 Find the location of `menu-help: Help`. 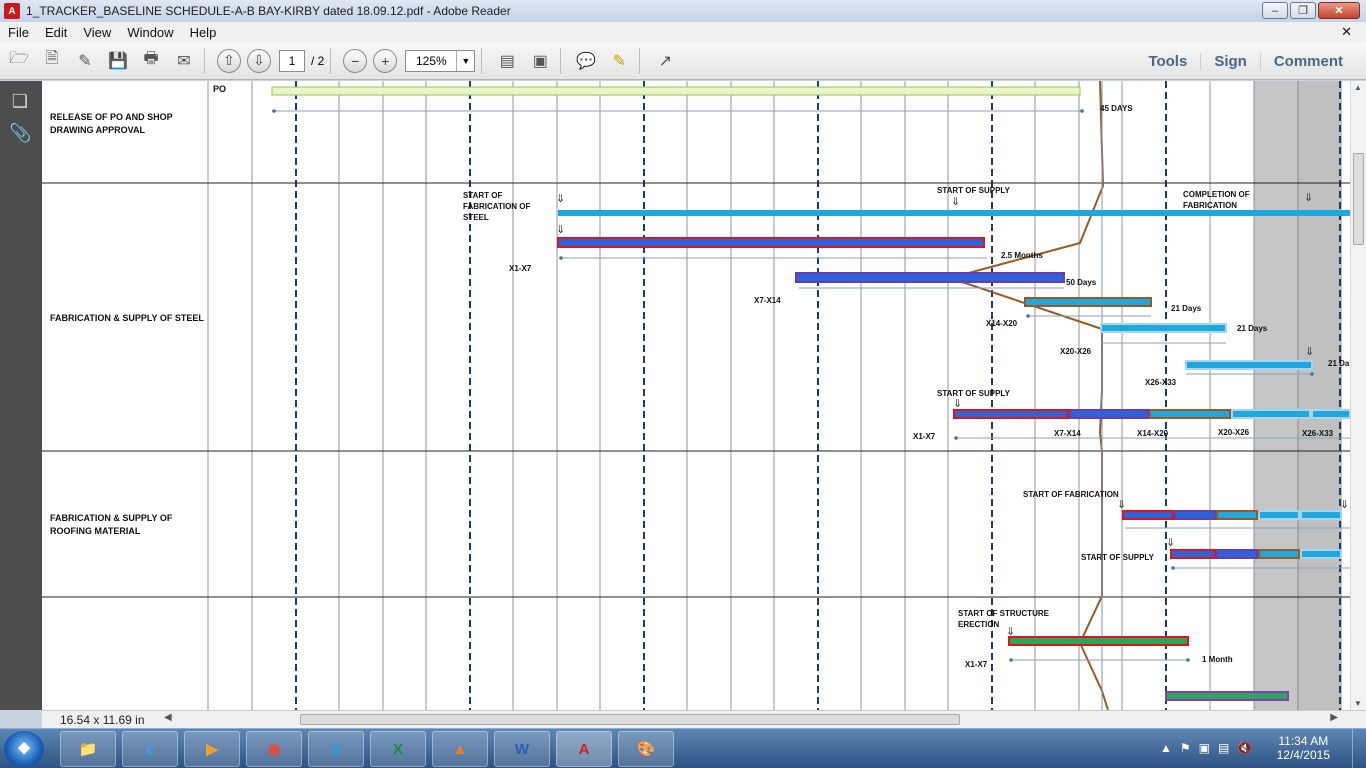

menu-help: Help is located at coordinates (203, 32).